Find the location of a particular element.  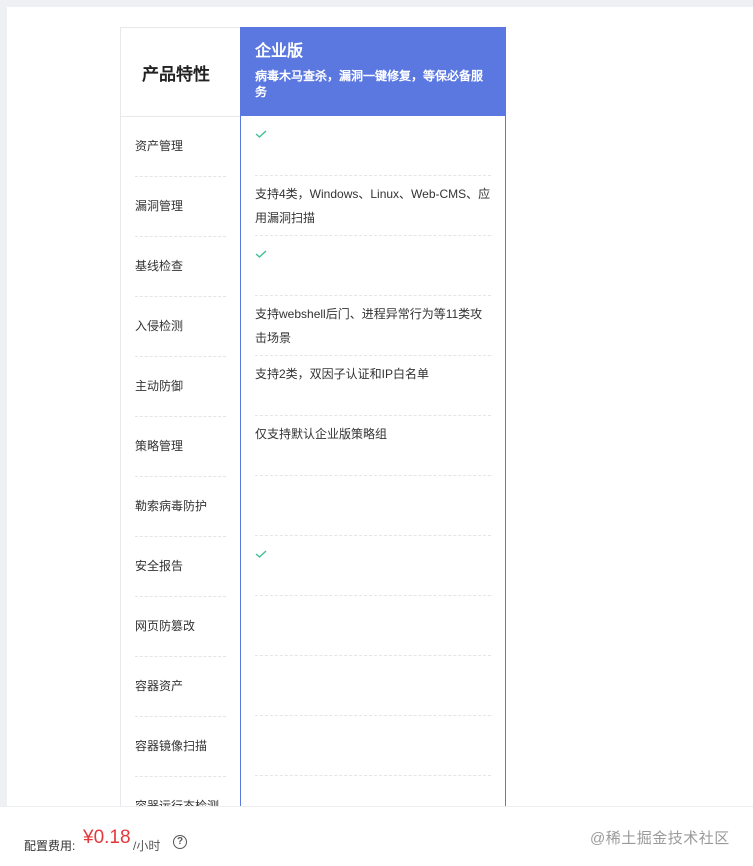

feature-row-label: 主动防御 is located at coordinates (180, 387).